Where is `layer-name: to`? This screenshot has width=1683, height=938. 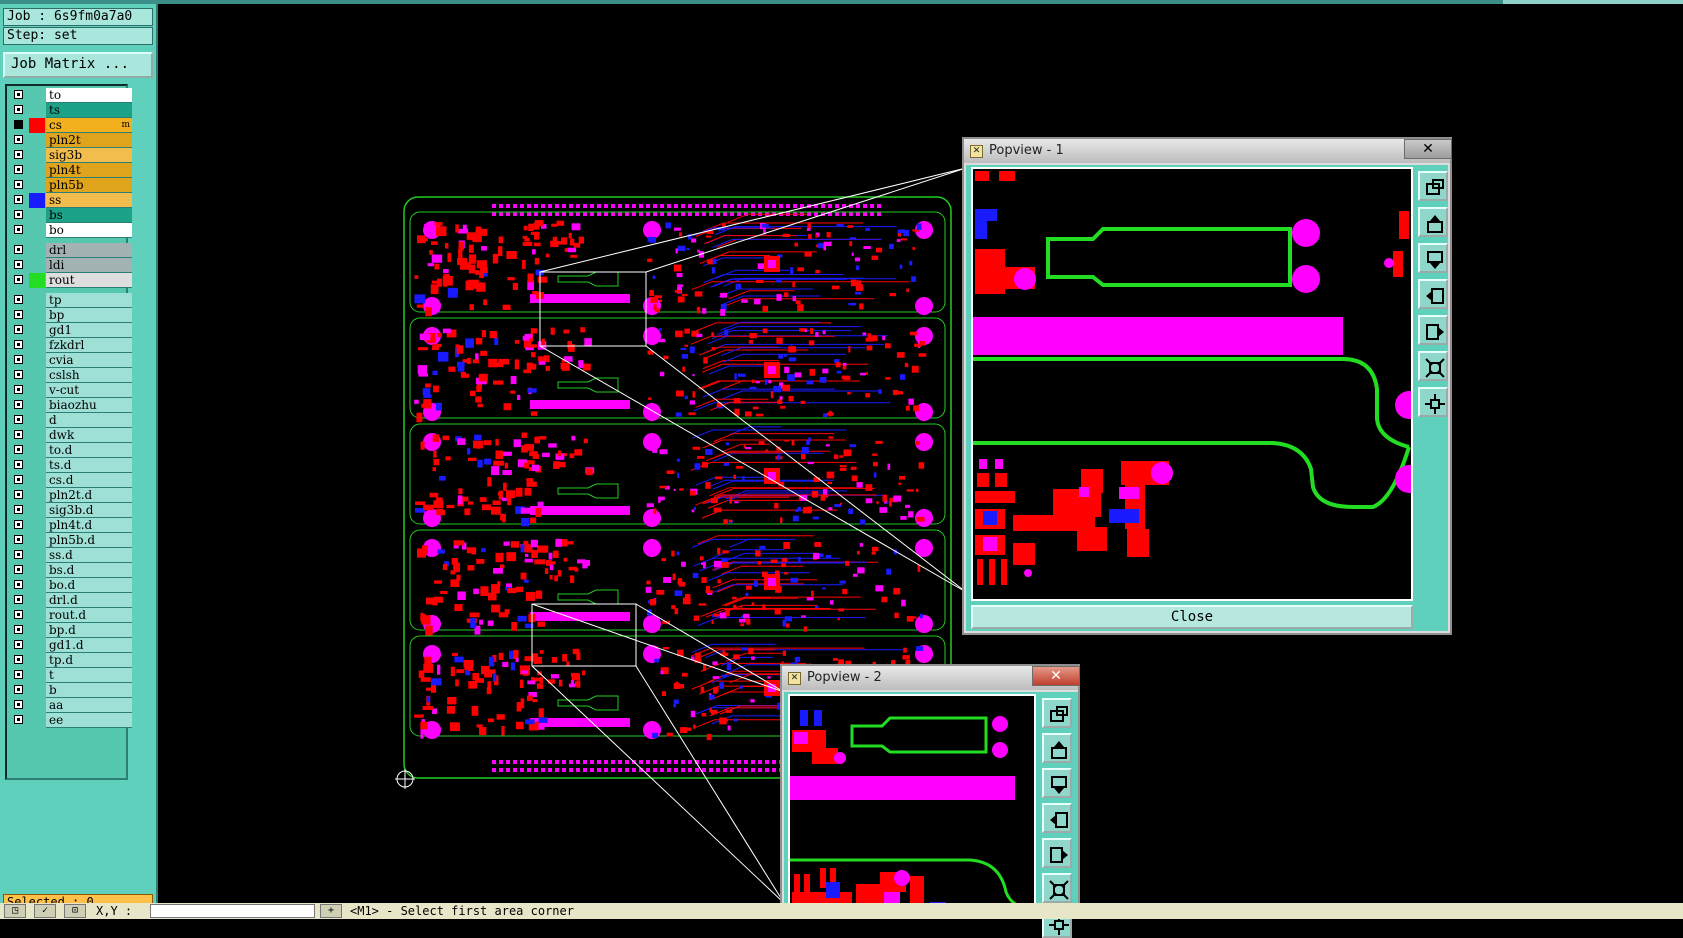
layer-name: to is located at coordinates (89, 95).